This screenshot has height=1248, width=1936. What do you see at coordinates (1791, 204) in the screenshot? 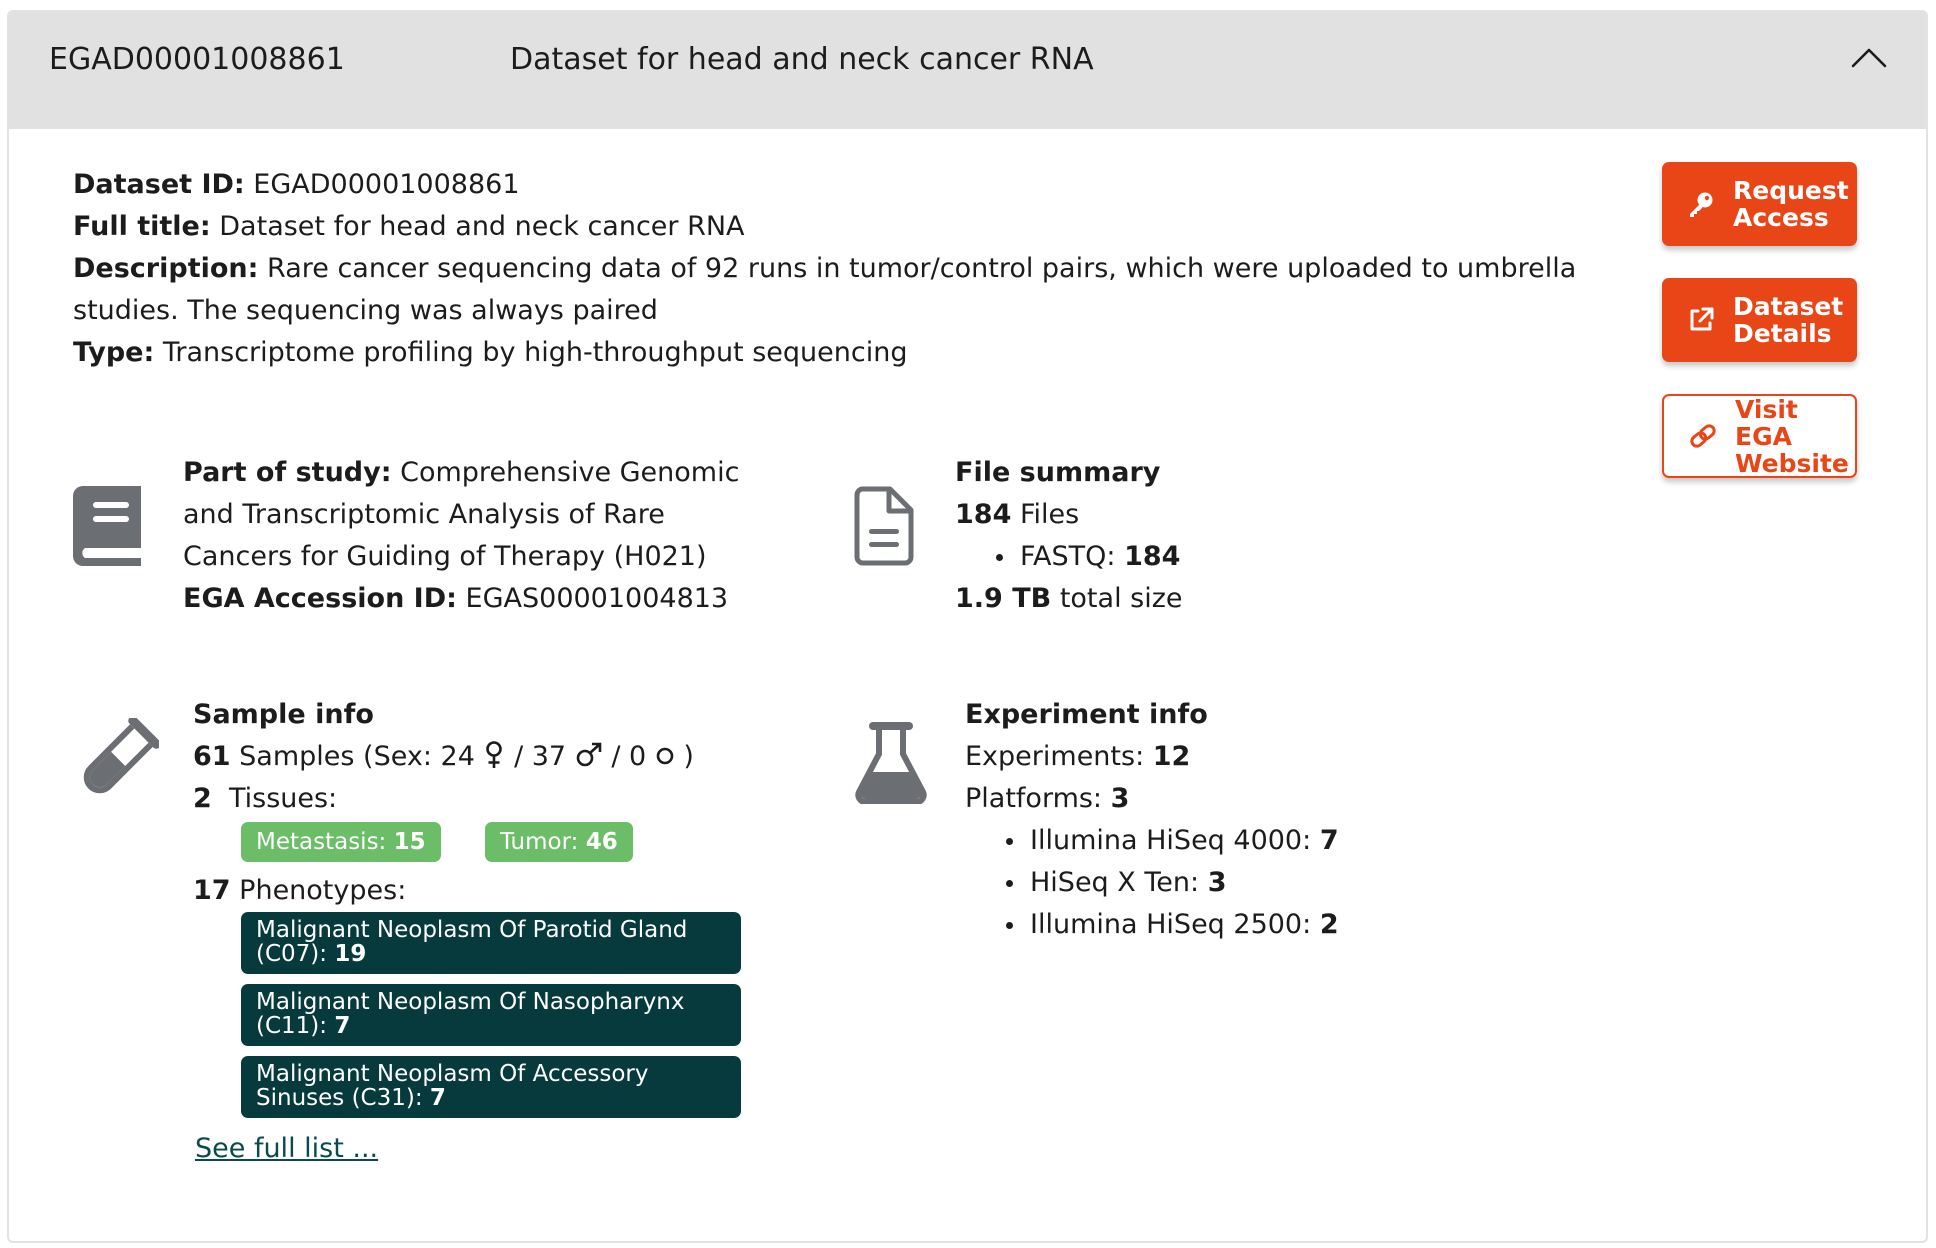
I see `request-access-label: Request Access` at bounding box center [1791, 204].